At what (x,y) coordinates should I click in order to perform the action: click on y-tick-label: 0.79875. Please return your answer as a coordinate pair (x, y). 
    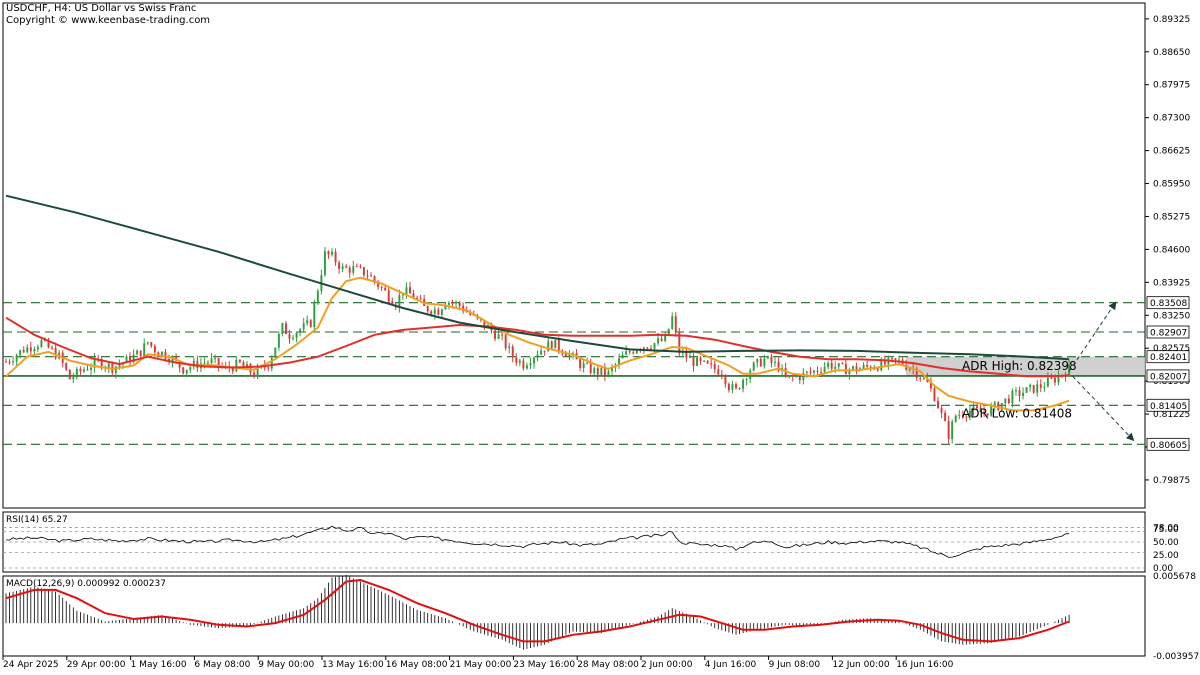
    Looking at the image, I should click on (1171, 481).